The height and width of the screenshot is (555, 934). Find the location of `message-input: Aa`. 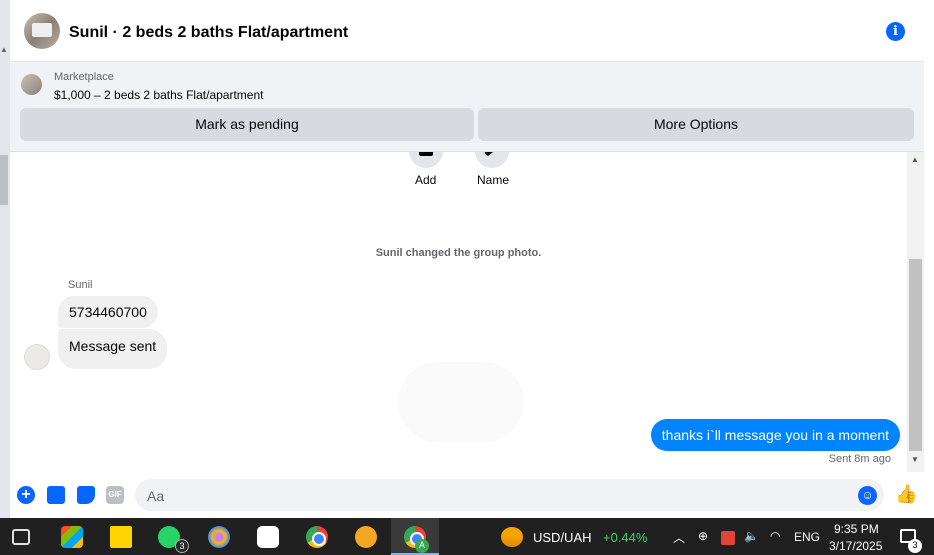

message-input: Aa is located at coordinates (509, 495).